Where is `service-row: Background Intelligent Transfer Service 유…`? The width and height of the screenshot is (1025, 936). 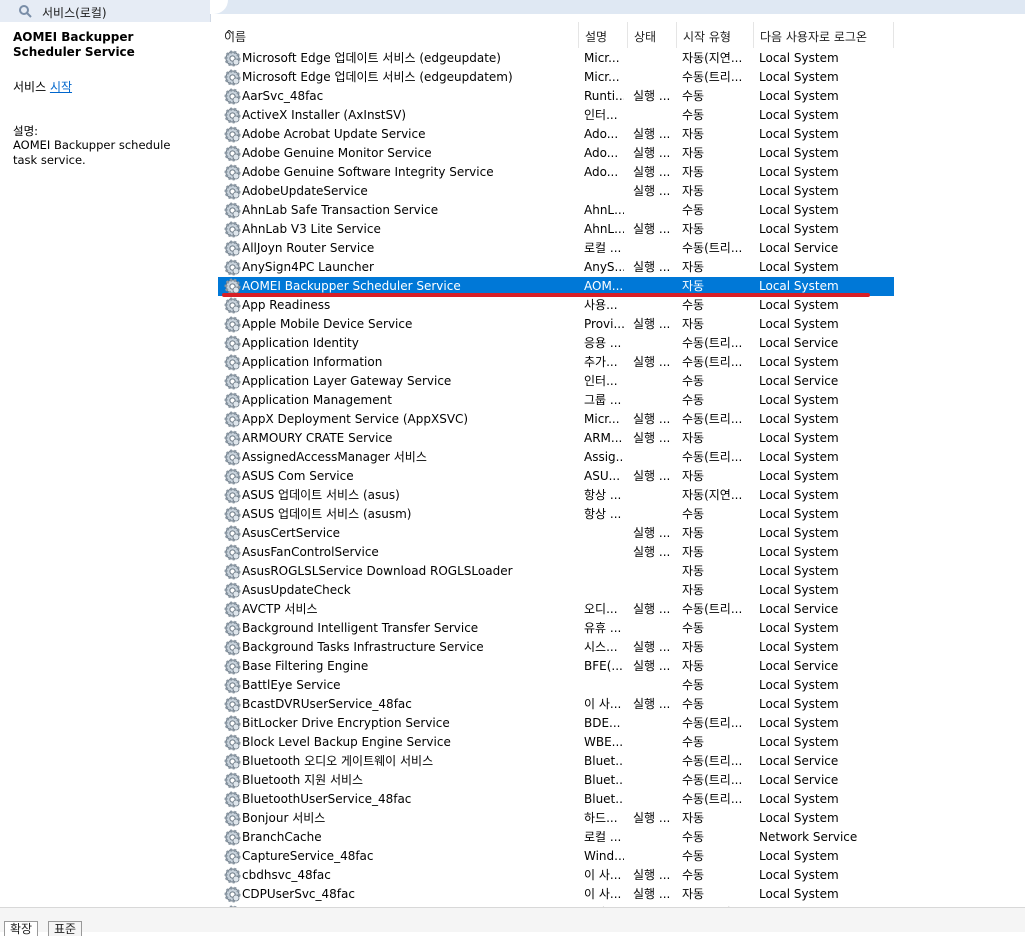 service-row: Background Intelligent Transfer Service 유… is located at coordinates (556, 628).